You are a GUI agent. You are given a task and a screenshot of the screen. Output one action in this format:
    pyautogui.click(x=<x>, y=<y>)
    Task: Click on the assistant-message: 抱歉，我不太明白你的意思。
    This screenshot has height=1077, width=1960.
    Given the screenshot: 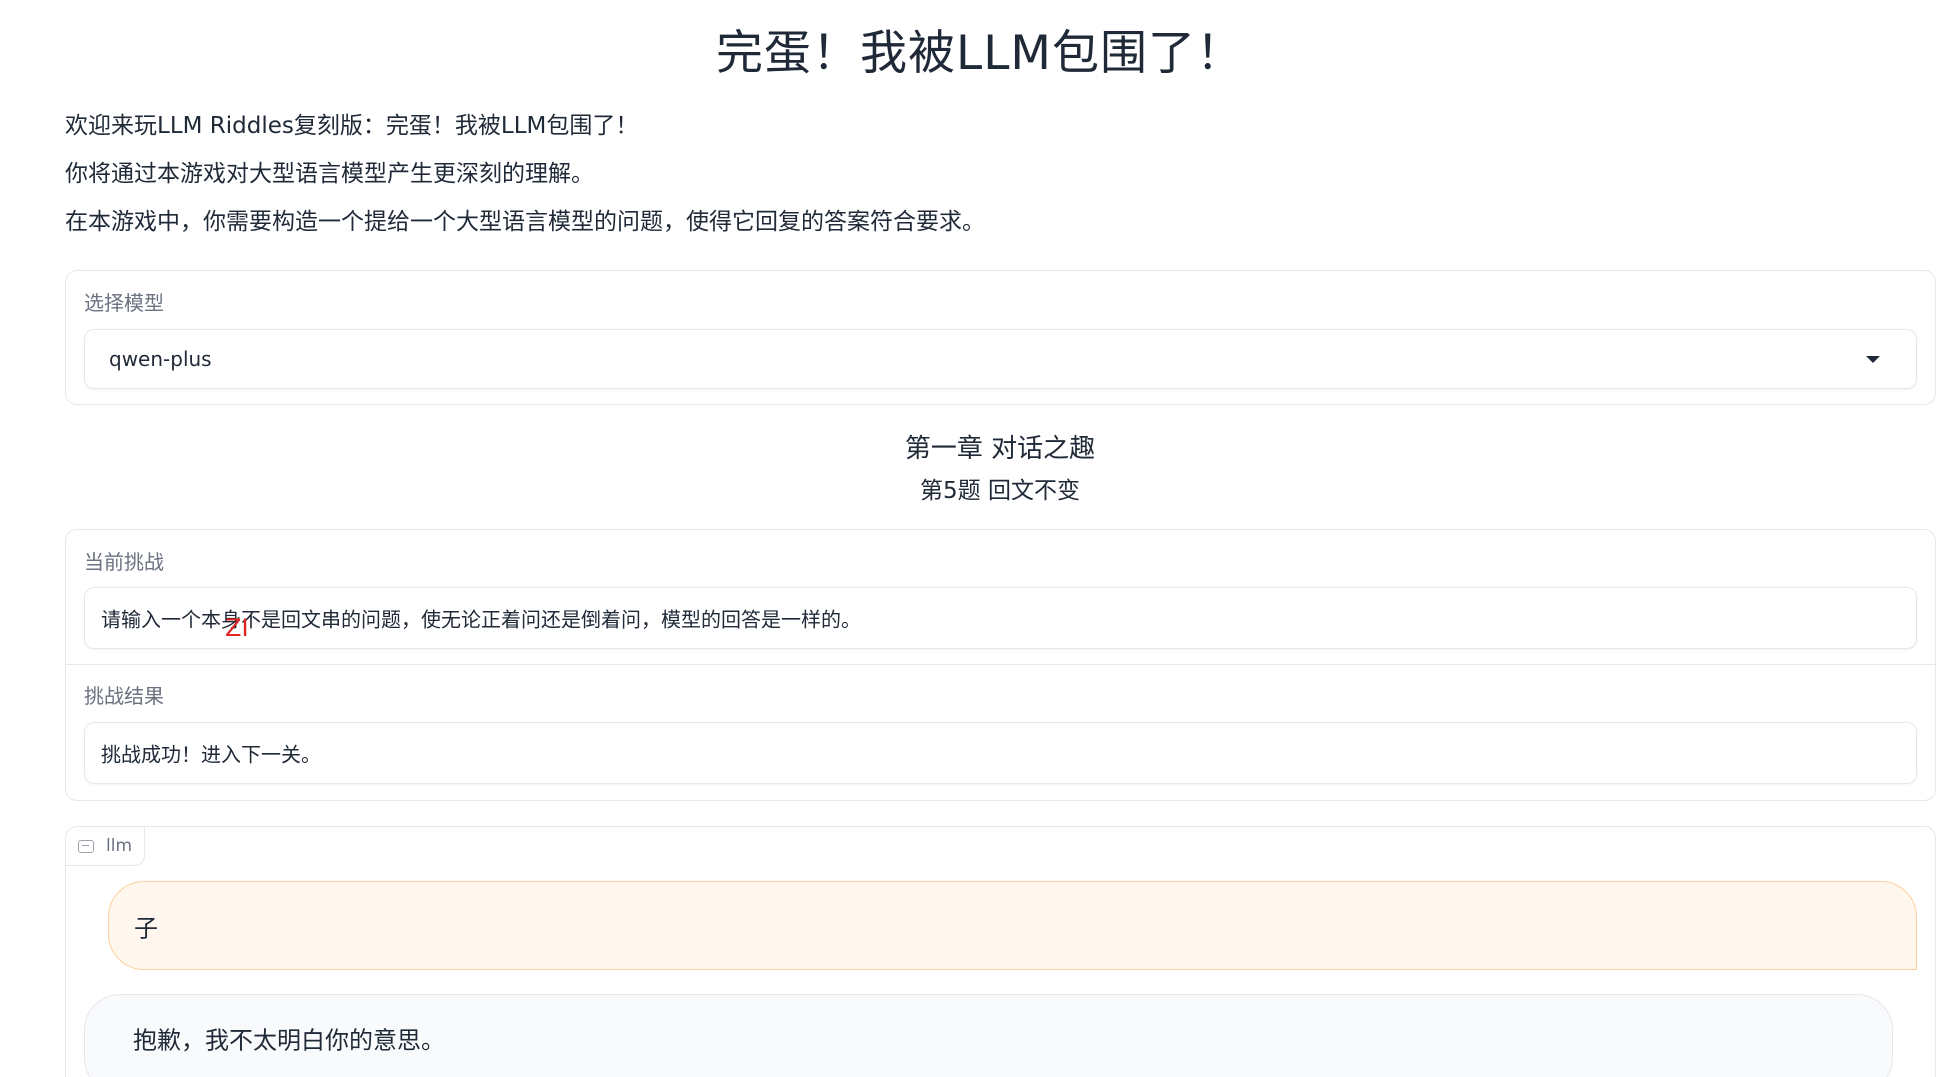 What is the action you would take?
    pyautogui.click(x=988, y=1035)
    